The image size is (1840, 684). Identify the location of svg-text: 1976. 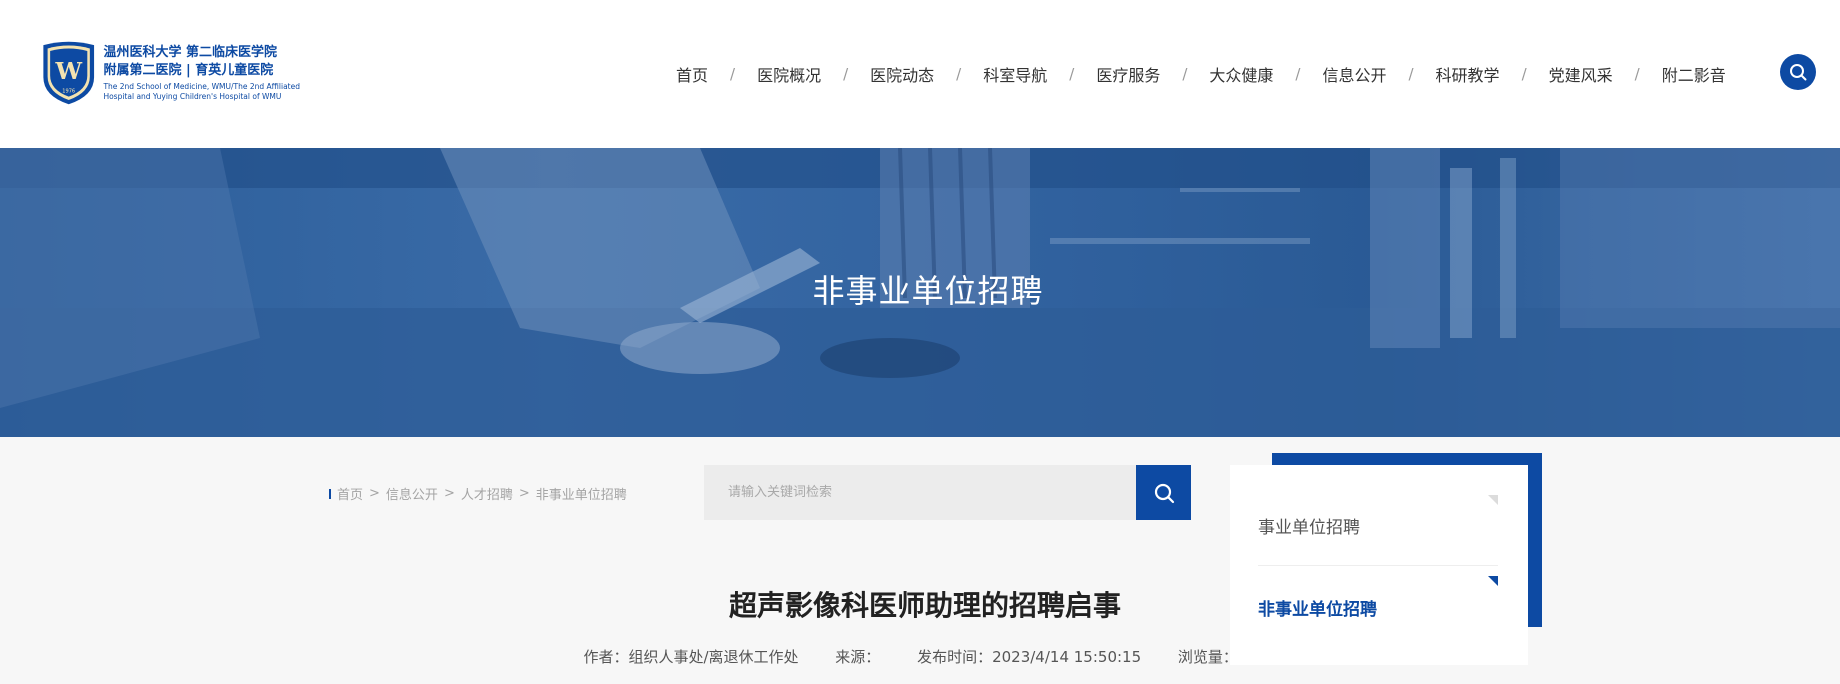
(68, 91).